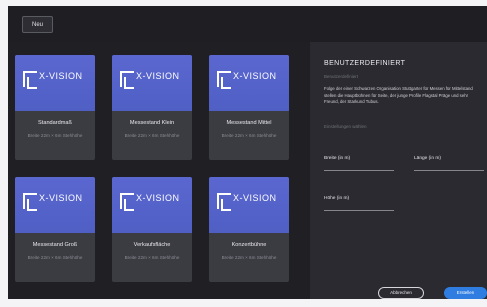 The height and width of the screenshot is (307, 487). I want to click on panel-title: BENUTZERDEFINIERT, so click(365, 63).